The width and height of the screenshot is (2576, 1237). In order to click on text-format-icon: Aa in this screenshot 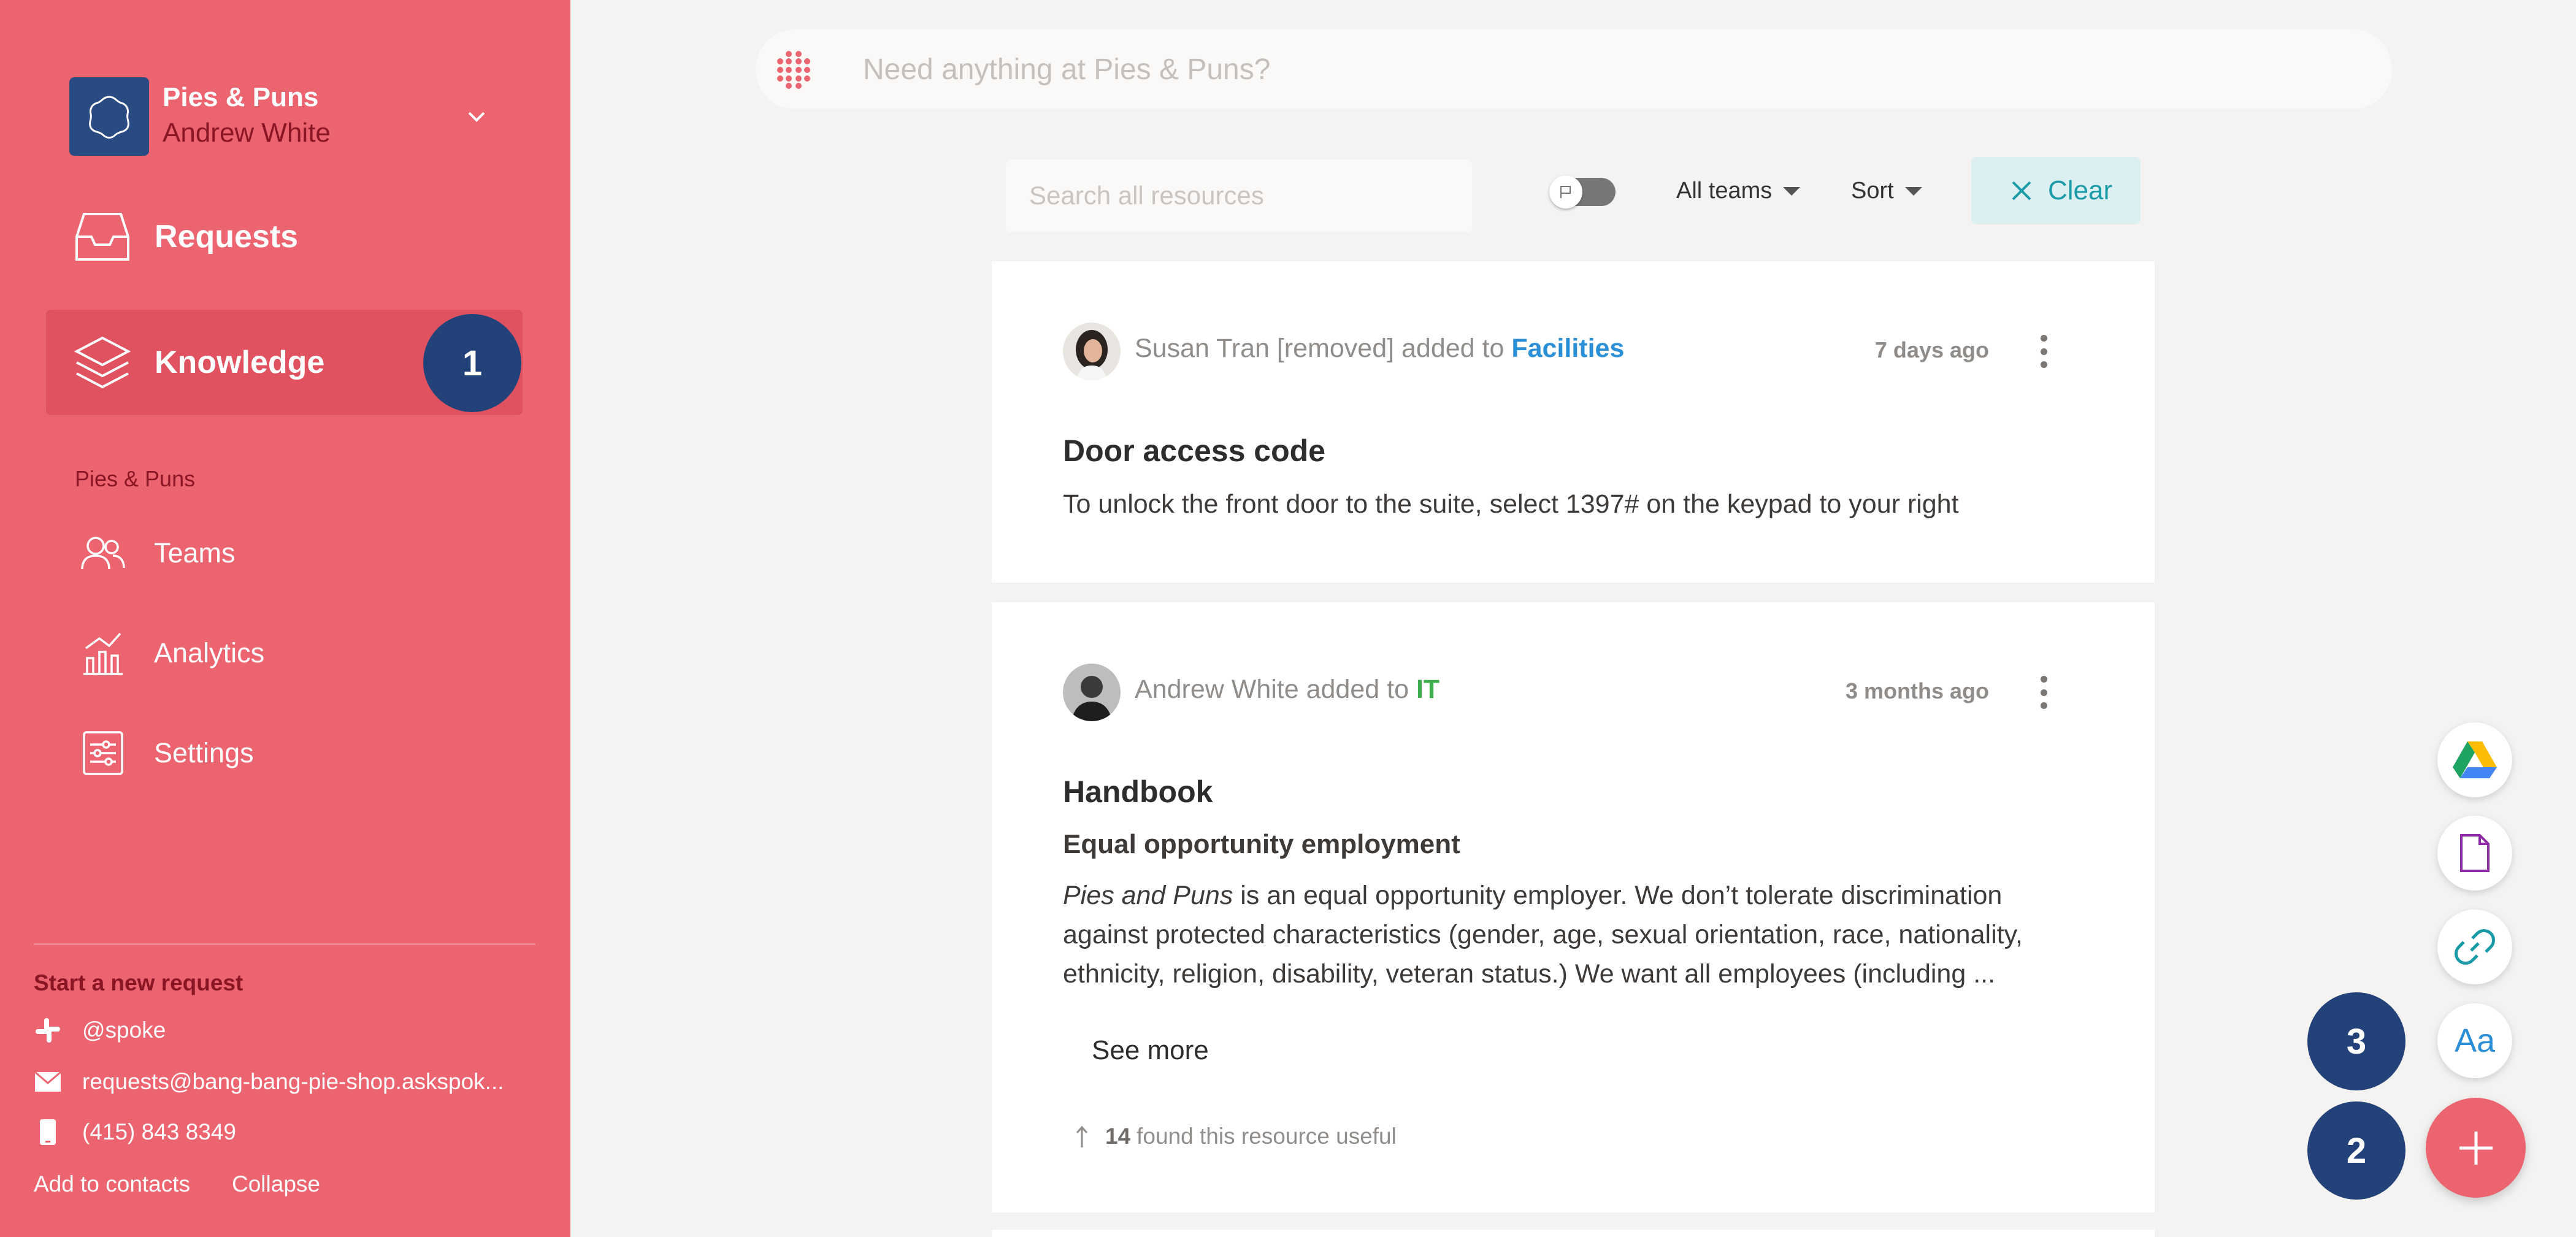, I will do `click(2475, 1040)`.